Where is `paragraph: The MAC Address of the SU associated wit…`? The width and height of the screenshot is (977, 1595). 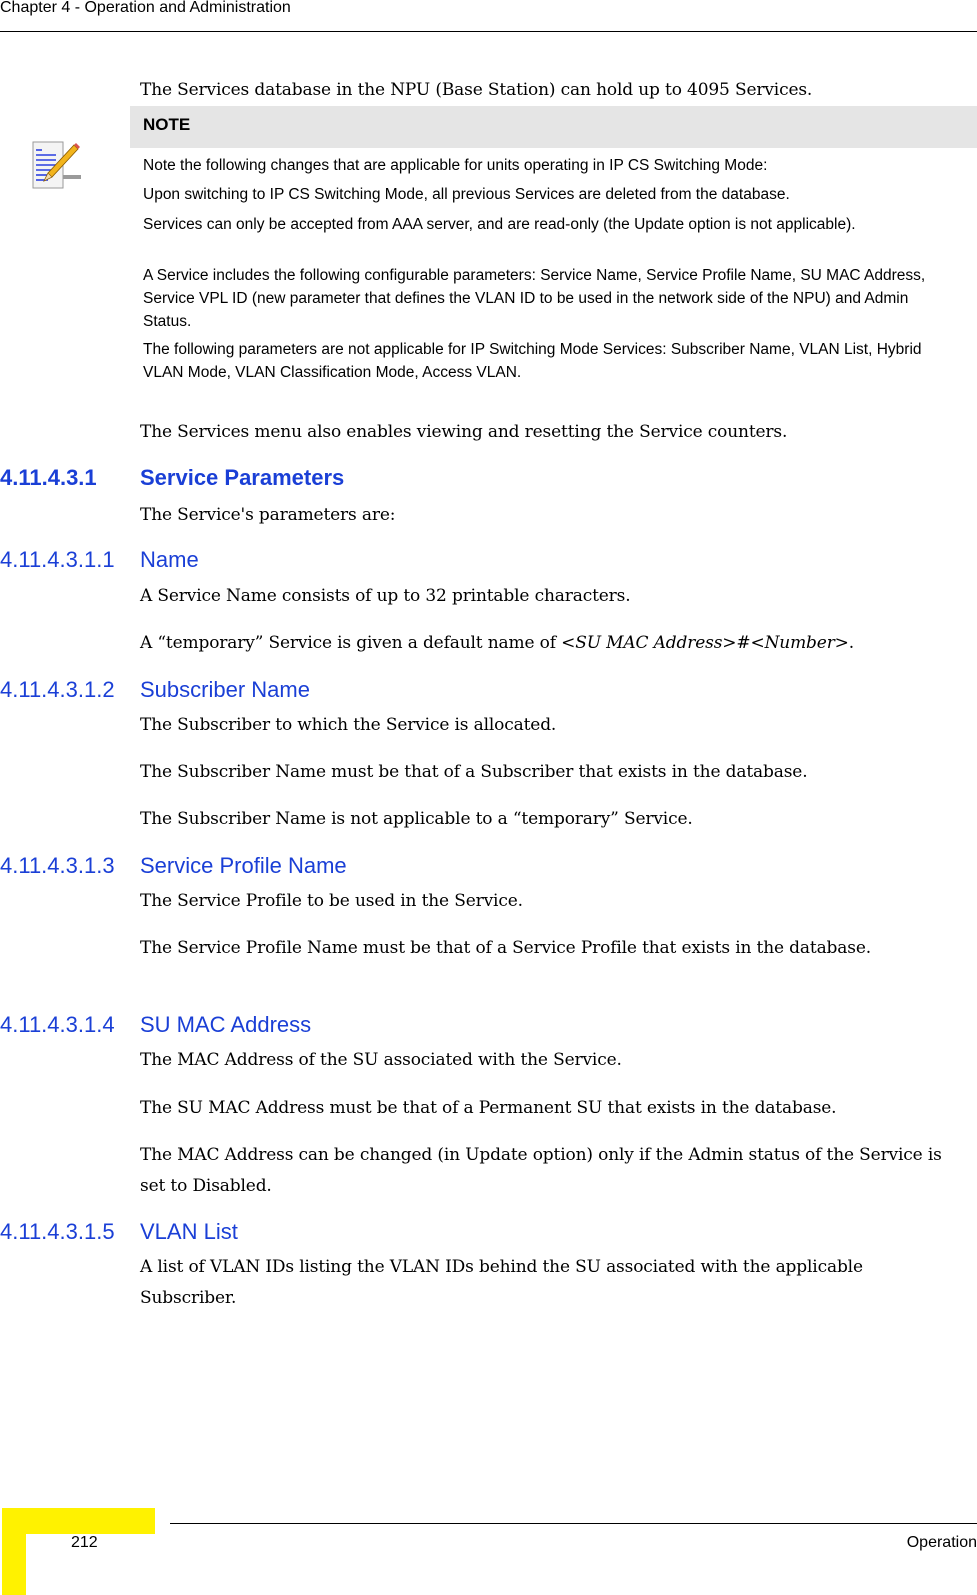 paragraph: The MAC Address of the SU associated wit… is located at coordinates (381, 1060).